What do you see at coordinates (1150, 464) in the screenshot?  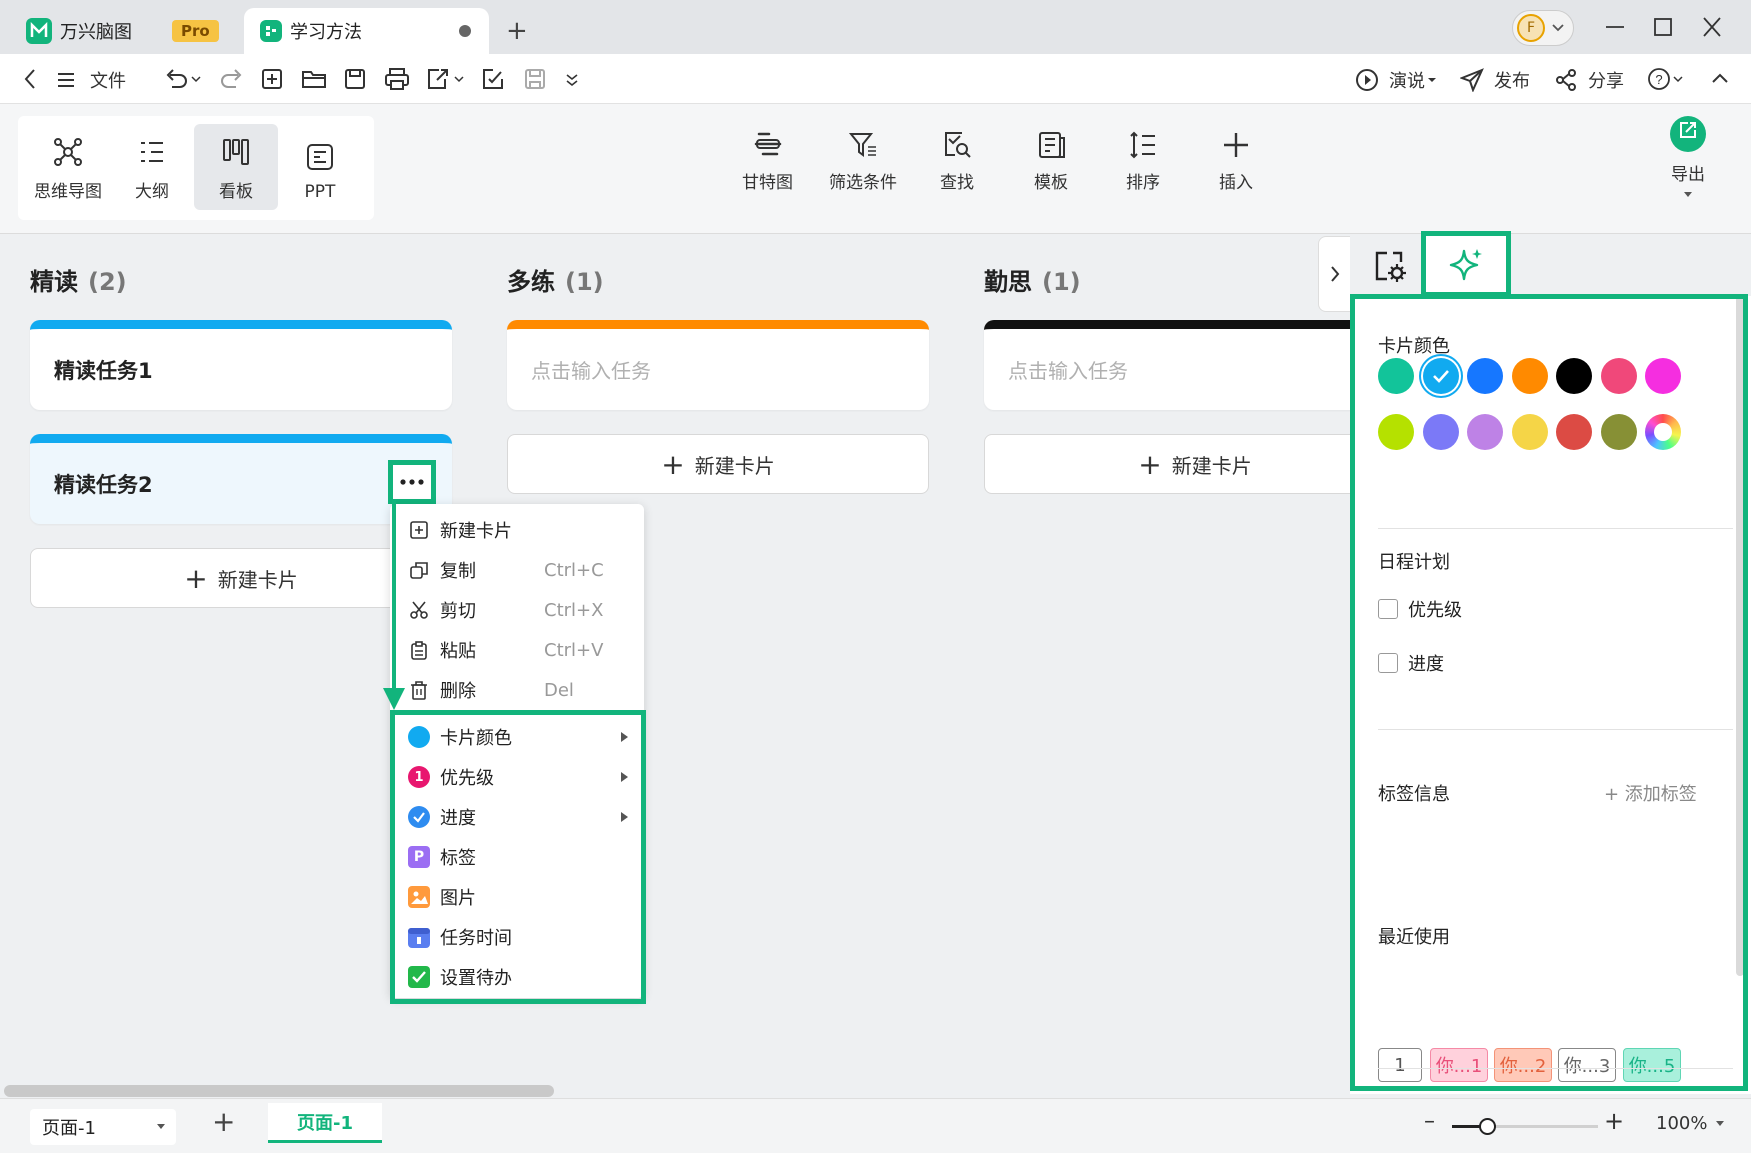 I see `plus-icon: +` at bounding box center [1150, 464].